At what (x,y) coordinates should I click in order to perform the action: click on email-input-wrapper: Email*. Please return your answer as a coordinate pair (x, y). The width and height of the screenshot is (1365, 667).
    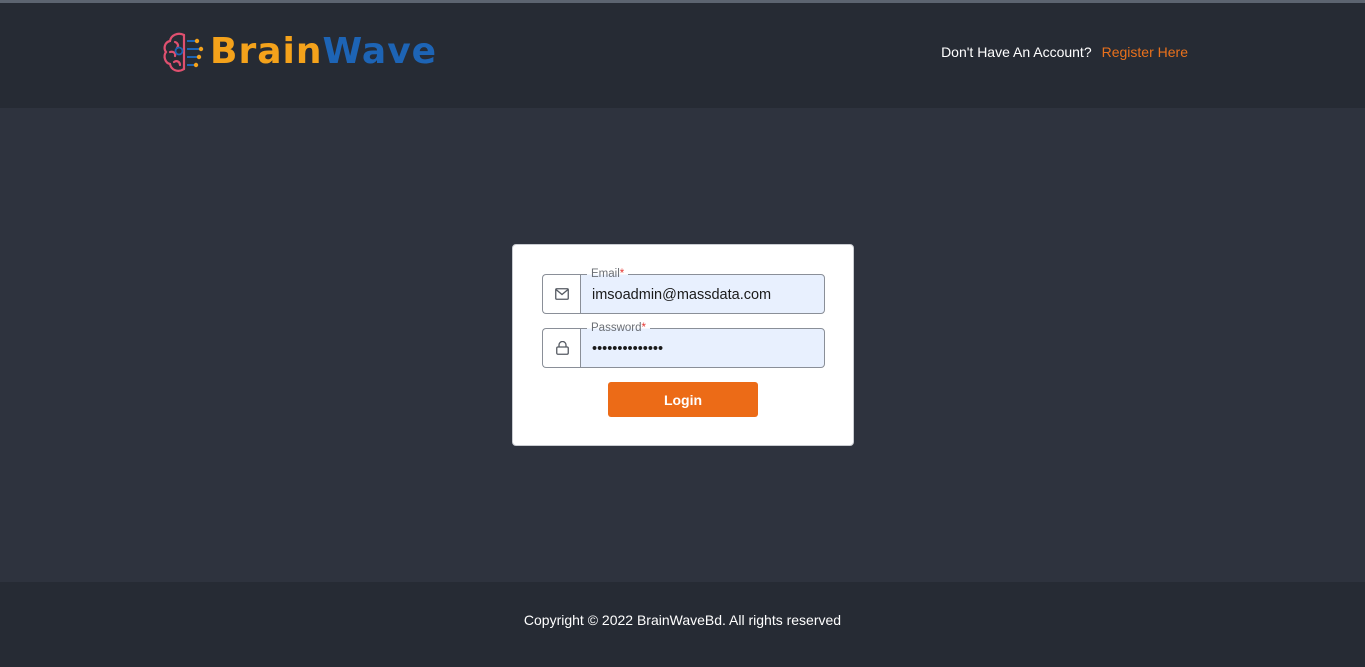
    Looking at the image, I should click on (702, 290).